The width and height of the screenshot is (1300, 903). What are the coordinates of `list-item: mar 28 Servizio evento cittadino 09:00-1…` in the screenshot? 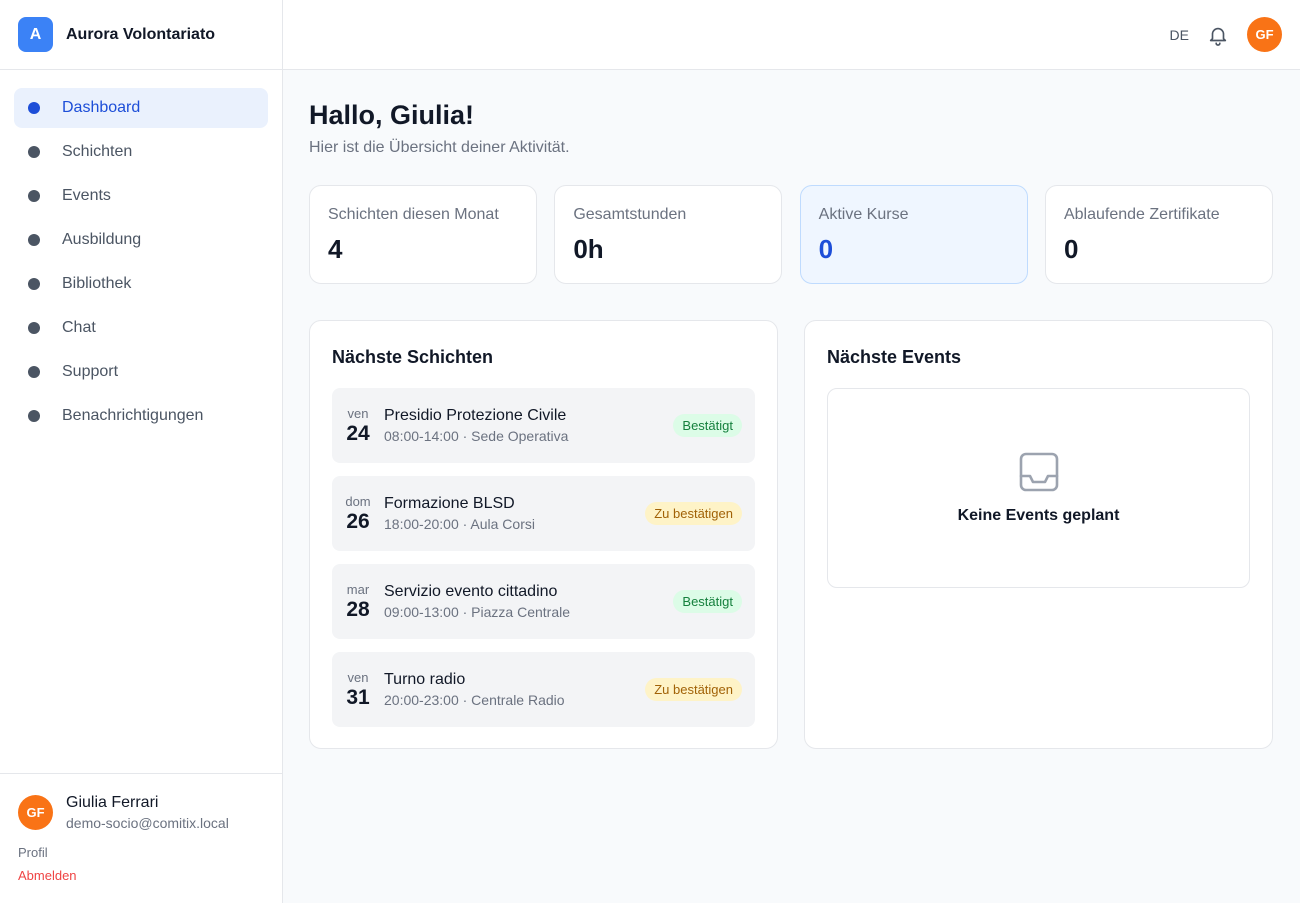 It's located at (543, 601).